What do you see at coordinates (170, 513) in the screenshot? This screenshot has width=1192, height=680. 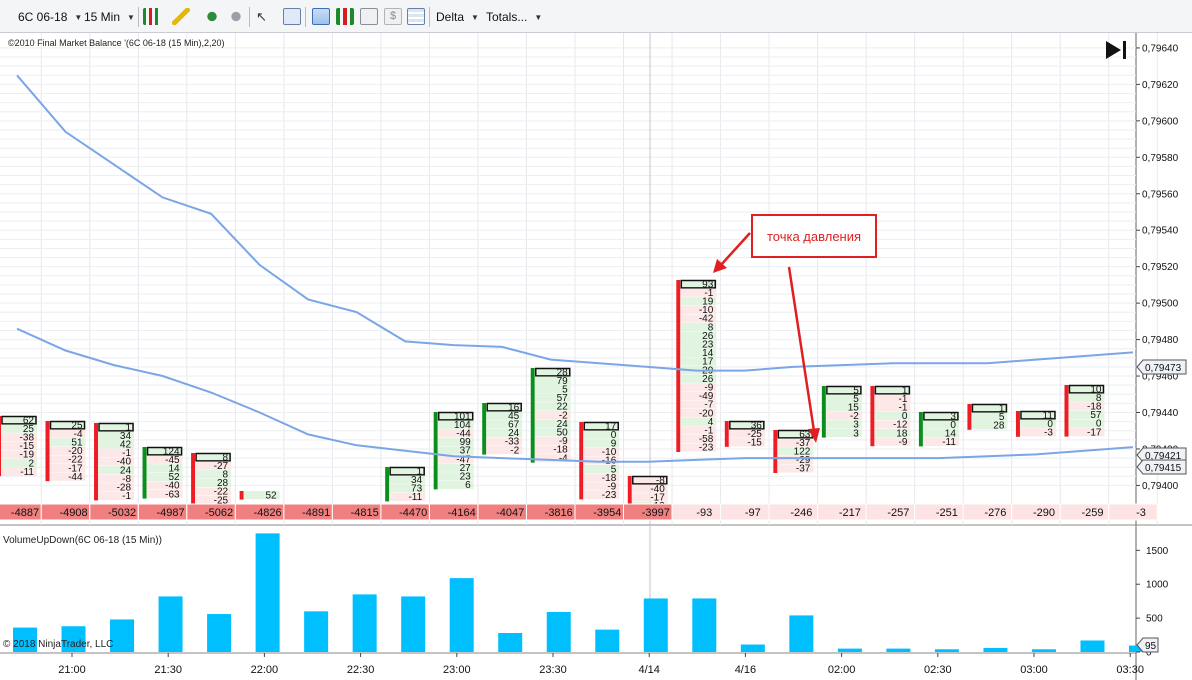 I see `delta-total-value: -4987` at bounding box center [170, 513].